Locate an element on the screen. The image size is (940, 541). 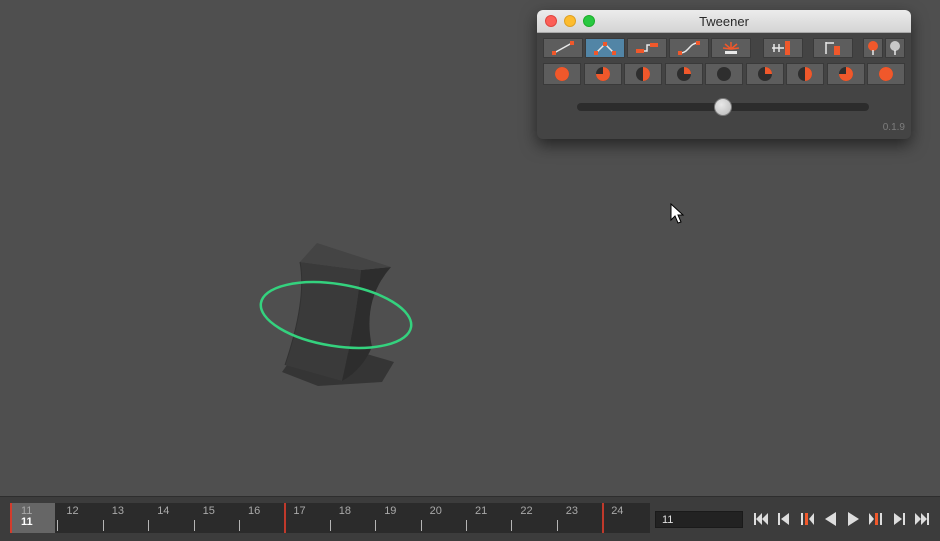
overwrite-key-button is located at coordinates (833, 48).